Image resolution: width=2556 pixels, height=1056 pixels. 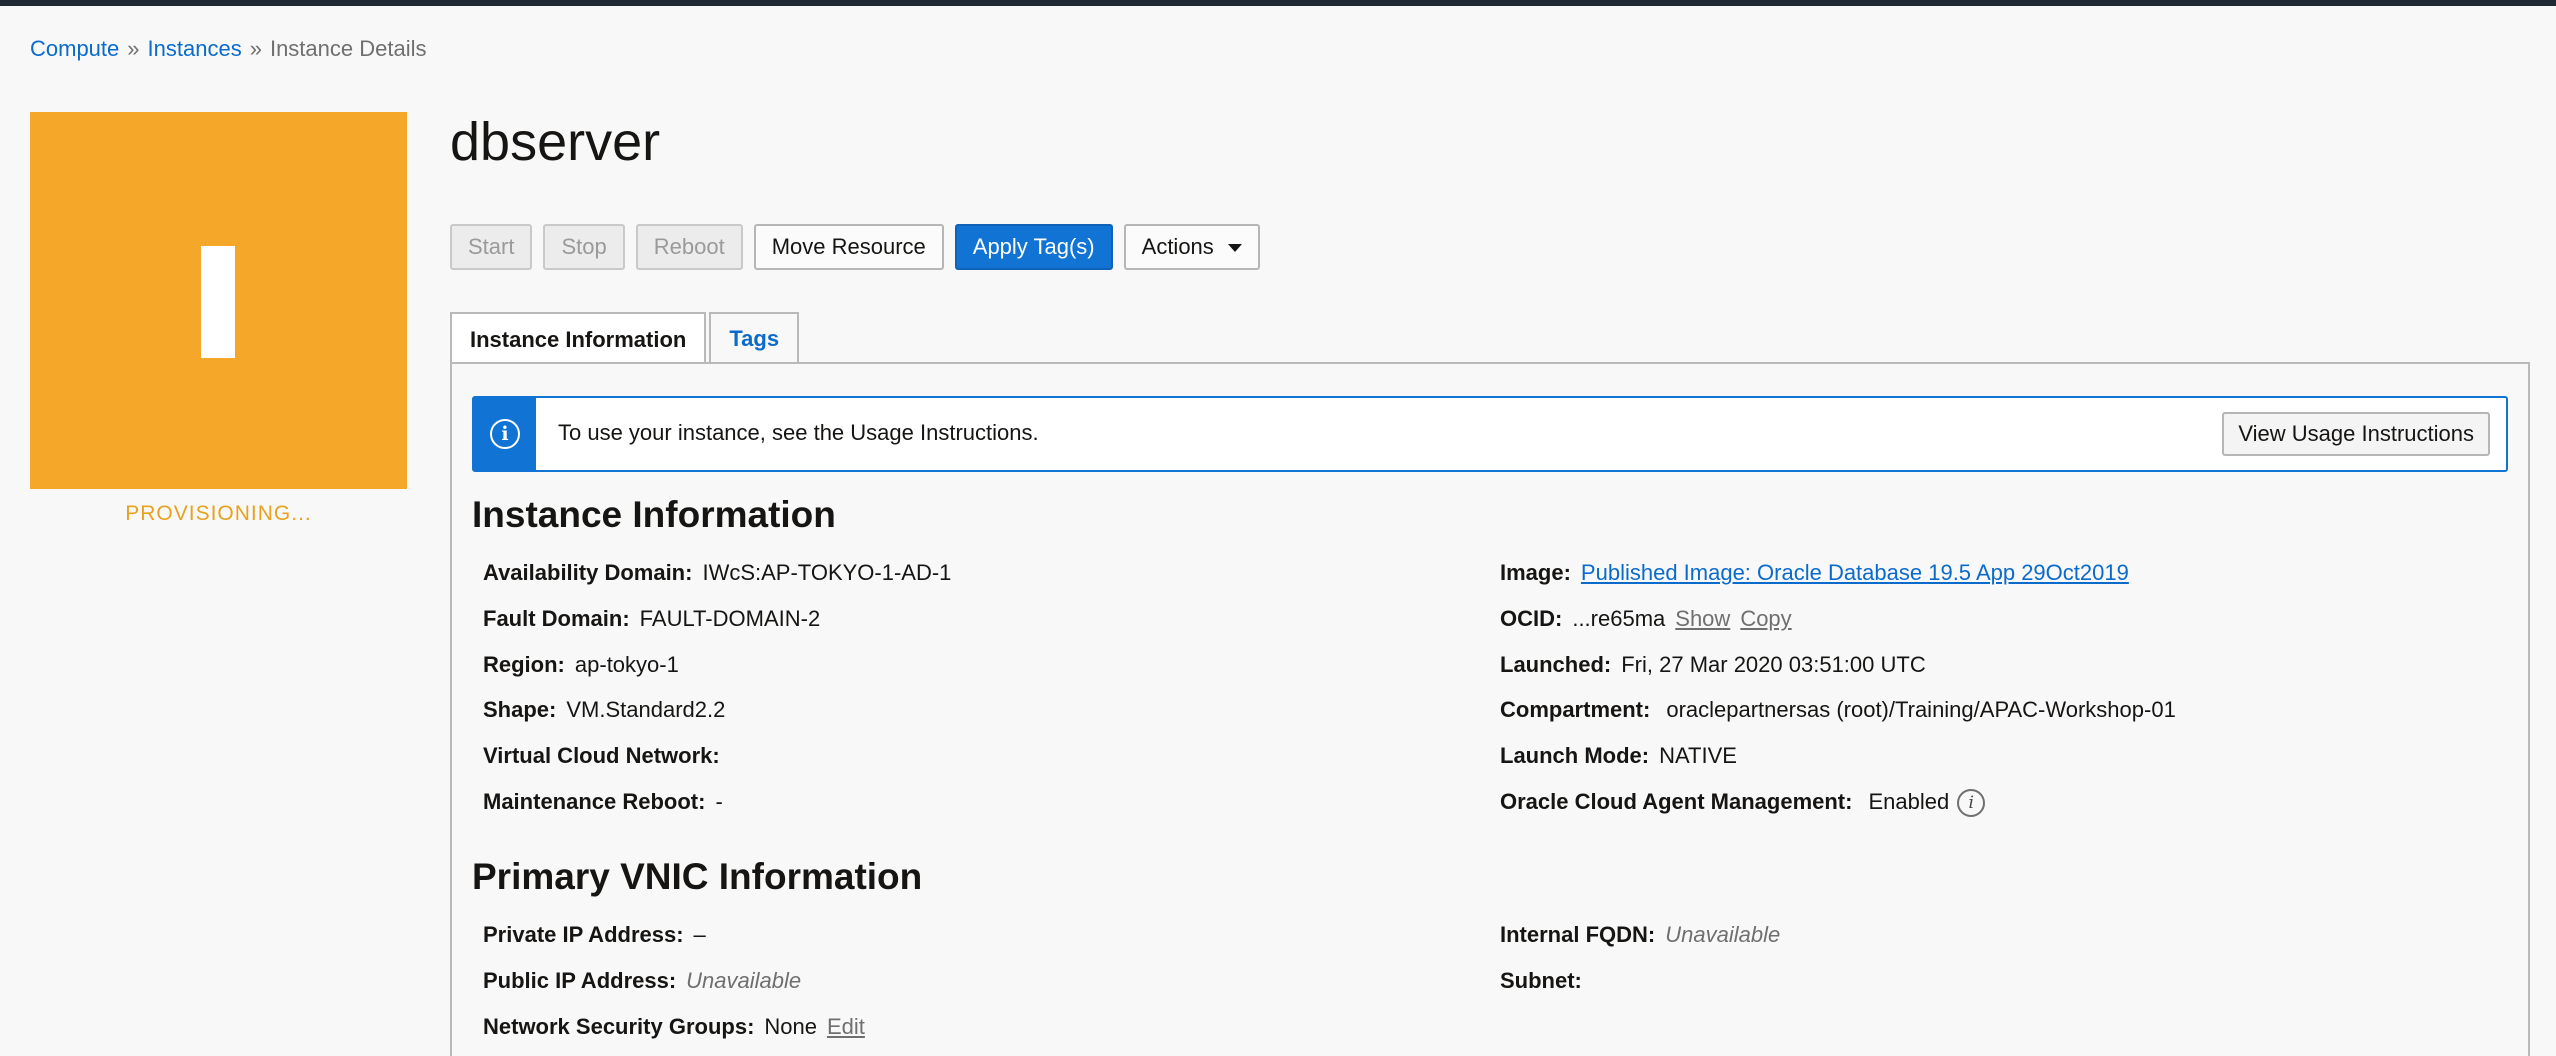 I want to click on apply-tags-button: Apply Tag(s), so click(x=1033, y=247).